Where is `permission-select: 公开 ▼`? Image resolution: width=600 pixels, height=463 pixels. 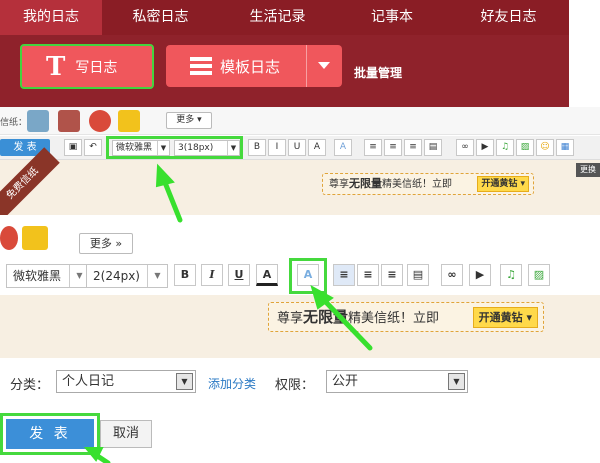
permission-select: 公开 ▼ is located at coordinates (397, 381).